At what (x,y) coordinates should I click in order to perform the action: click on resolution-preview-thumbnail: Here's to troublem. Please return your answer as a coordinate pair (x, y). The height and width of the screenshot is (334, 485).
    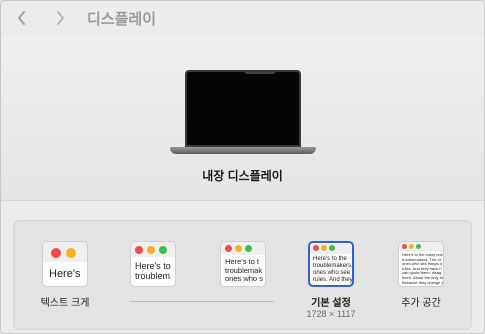
    Looking at the image, I should click on (153, 264).